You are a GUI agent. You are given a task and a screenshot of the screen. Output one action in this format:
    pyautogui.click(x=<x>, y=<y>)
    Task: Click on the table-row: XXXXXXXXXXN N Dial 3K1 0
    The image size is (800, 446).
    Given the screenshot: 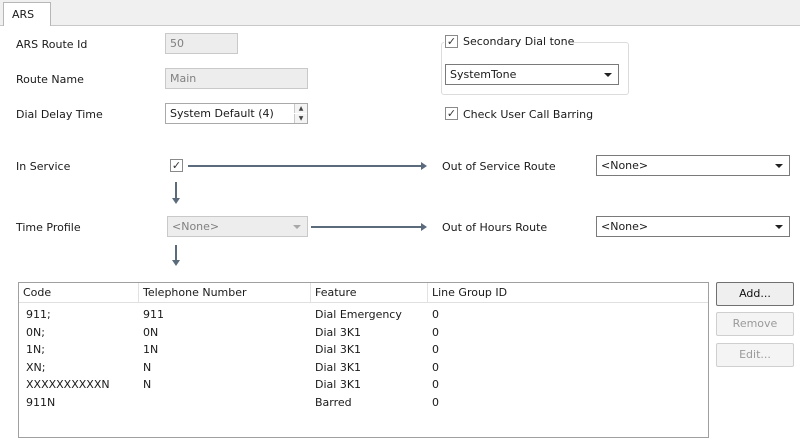 What is the action you would take?
    pyautogui.click(x=363, y=384)
    